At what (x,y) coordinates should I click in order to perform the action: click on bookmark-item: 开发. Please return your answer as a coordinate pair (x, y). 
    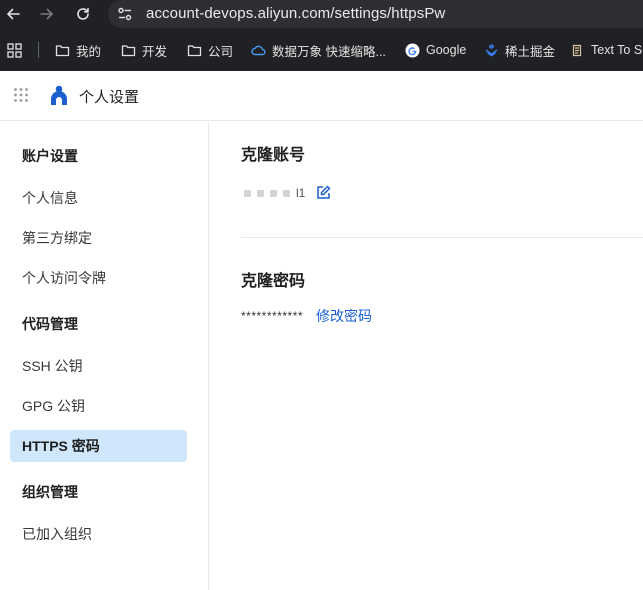
    Looking at the image, I should click on (144, 50).